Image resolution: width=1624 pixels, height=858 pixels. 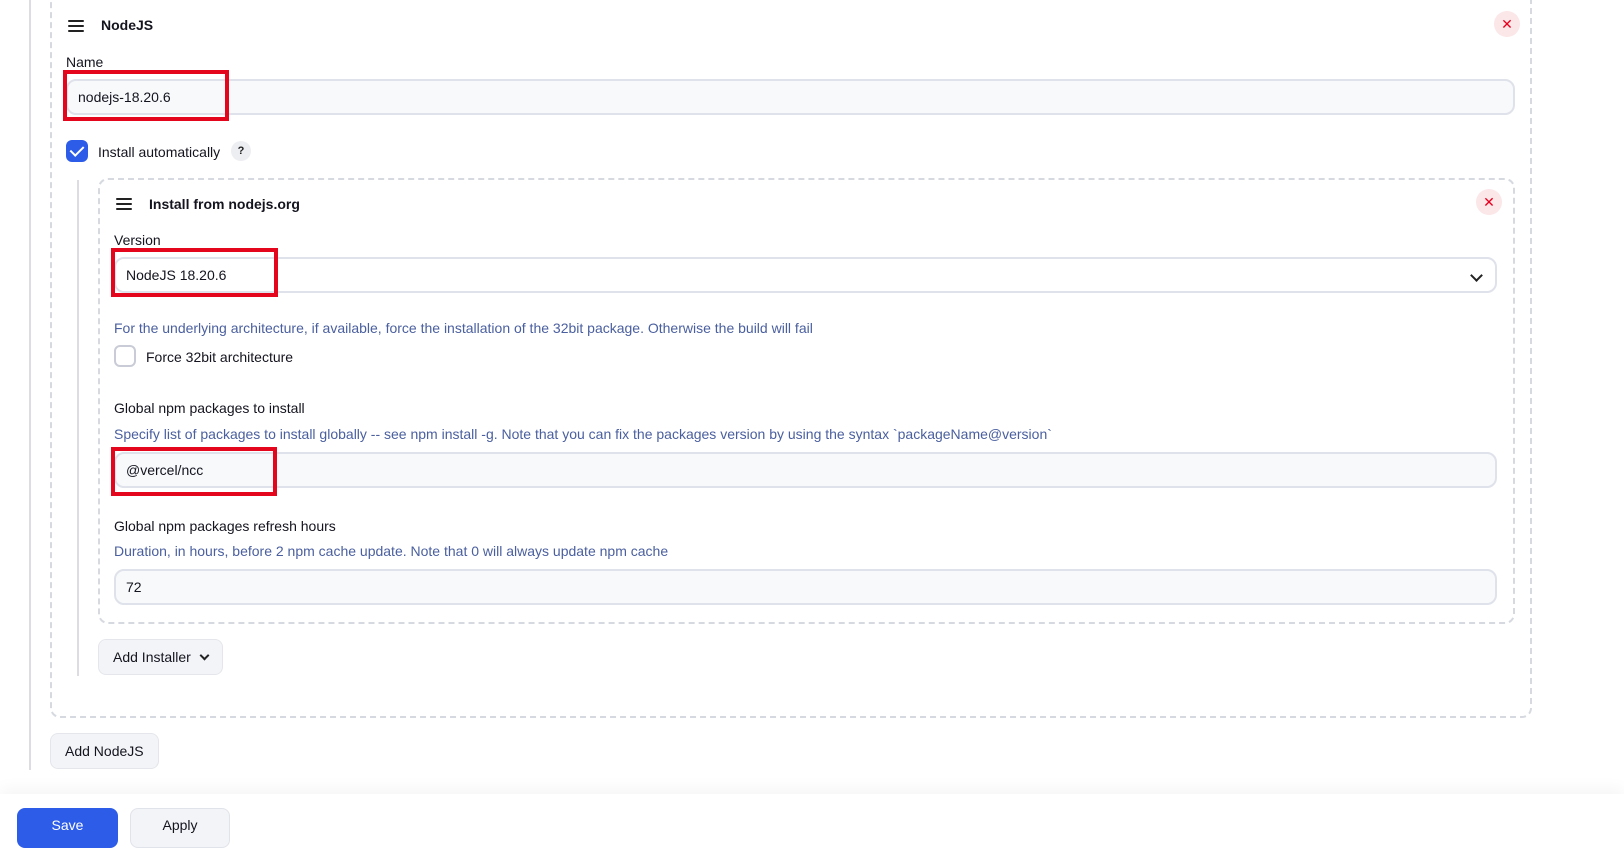 I want to click on add-nodejs-button: Add NodeJS, so click(x=104, y=751).